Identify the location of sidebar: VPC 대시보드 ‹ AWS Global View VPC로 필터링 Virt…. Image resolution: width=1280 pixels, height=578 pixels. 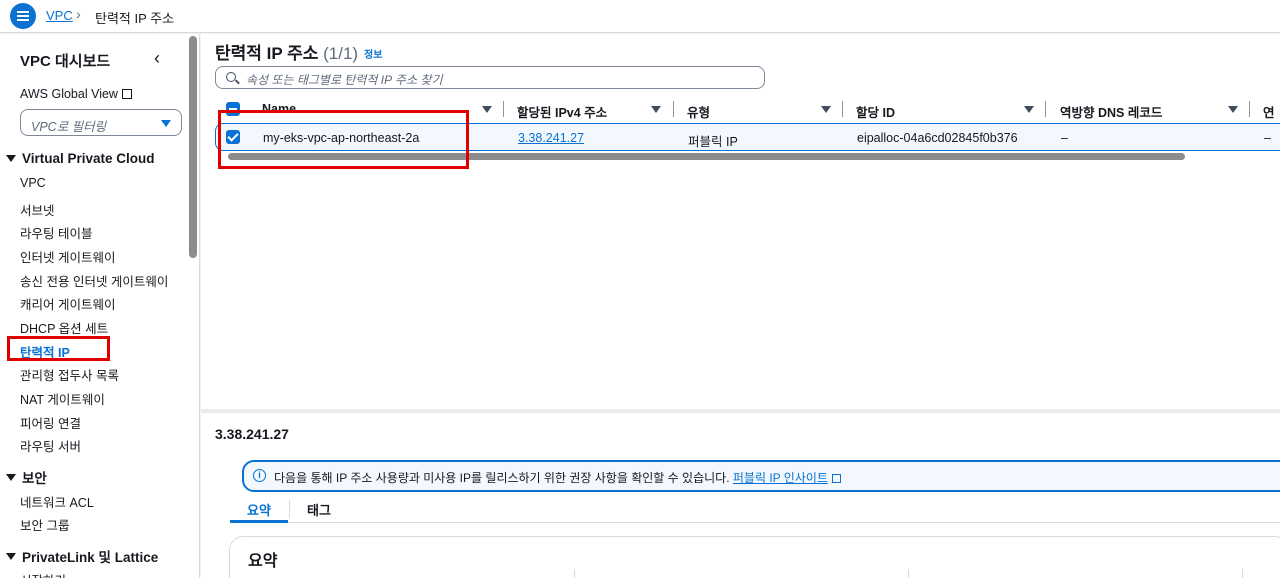
(100, 306).